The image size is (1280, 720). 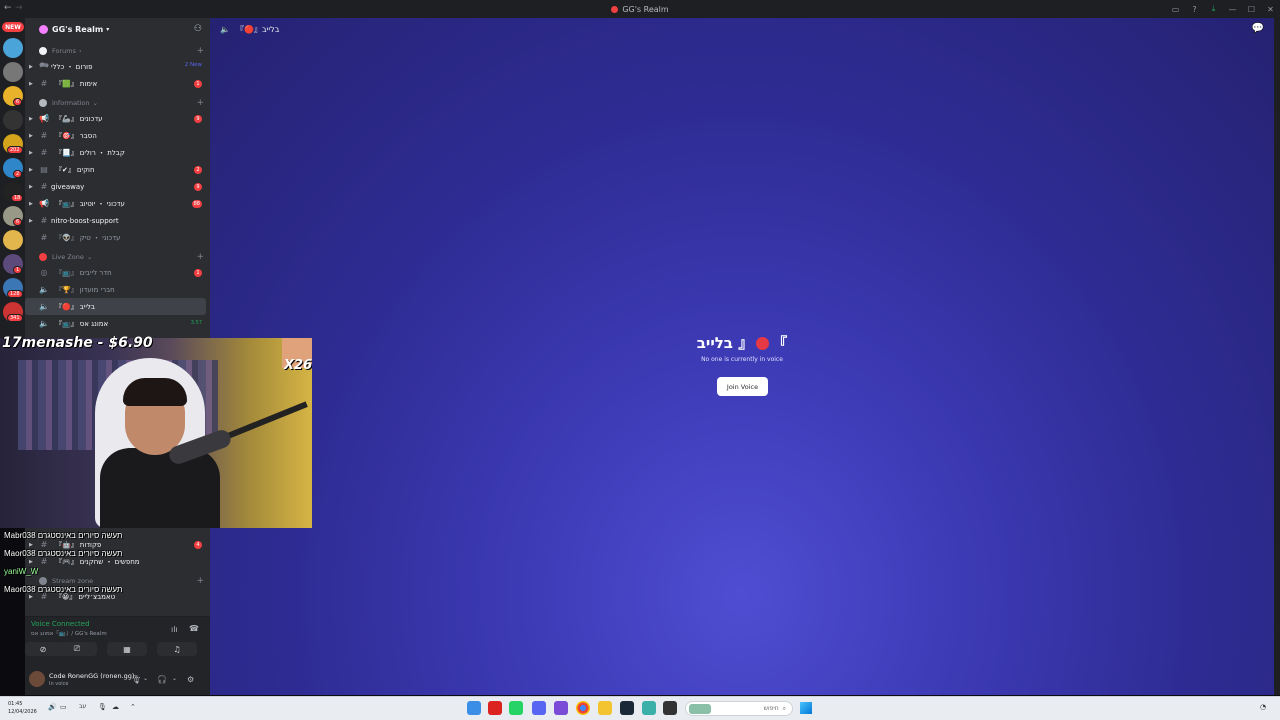 I want to click on channel-live-room: ◎ 『📺』 חדר לייבים 1, so click(x=117, y=272).